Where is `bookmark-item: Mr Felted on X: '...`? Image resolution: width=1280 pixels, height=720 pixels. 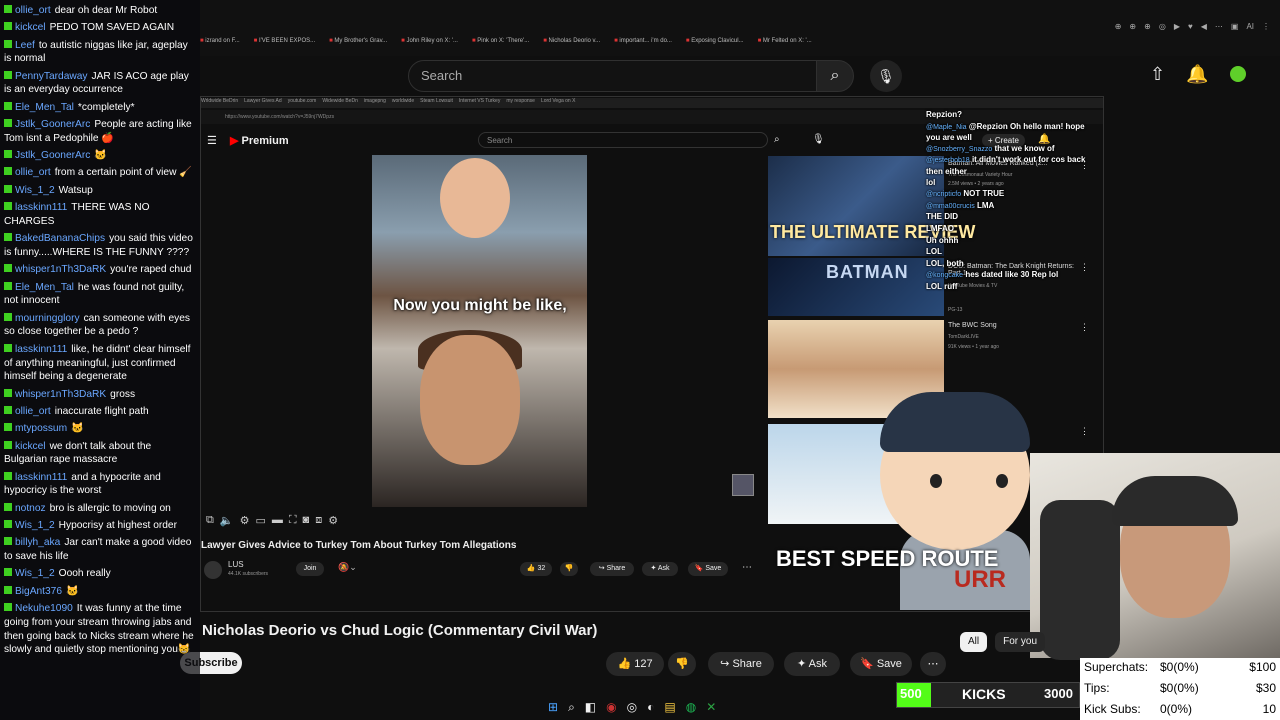
bookmark-item: Mr Felted on X: '... is located at coordinates (785, 41).